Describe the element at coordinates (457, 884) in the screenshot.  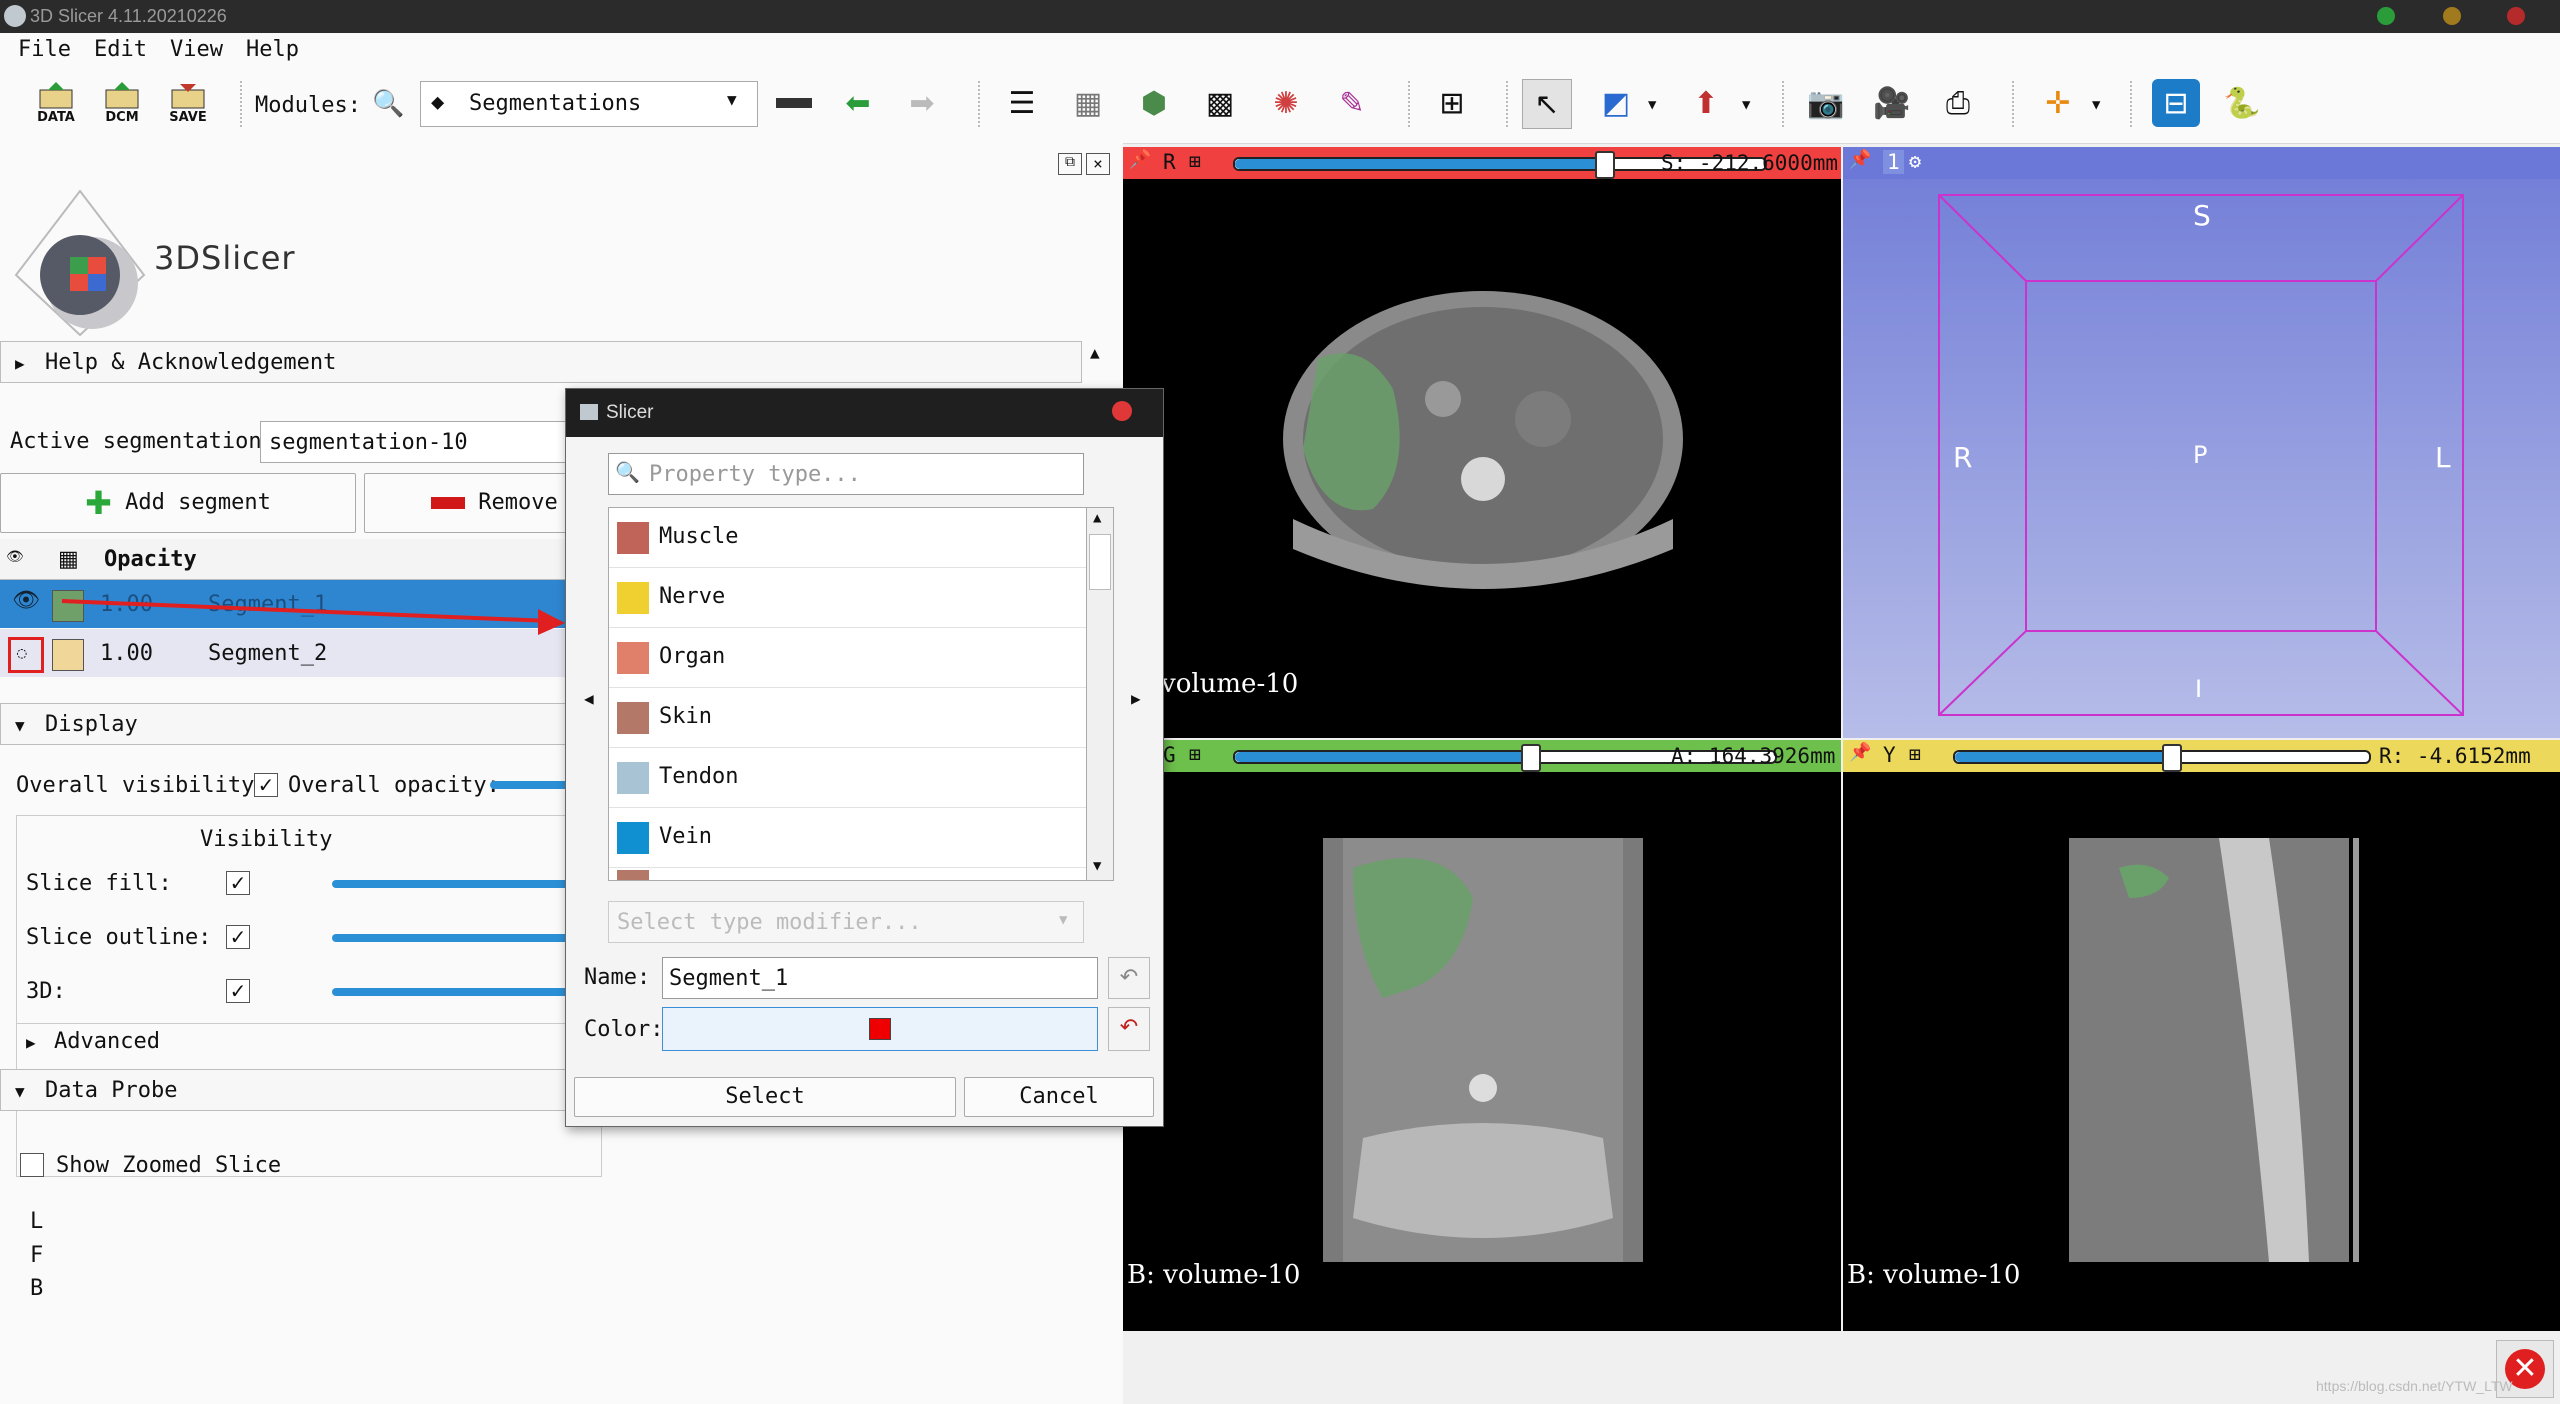
I see `slice-fill-opacity-slider` at that location.